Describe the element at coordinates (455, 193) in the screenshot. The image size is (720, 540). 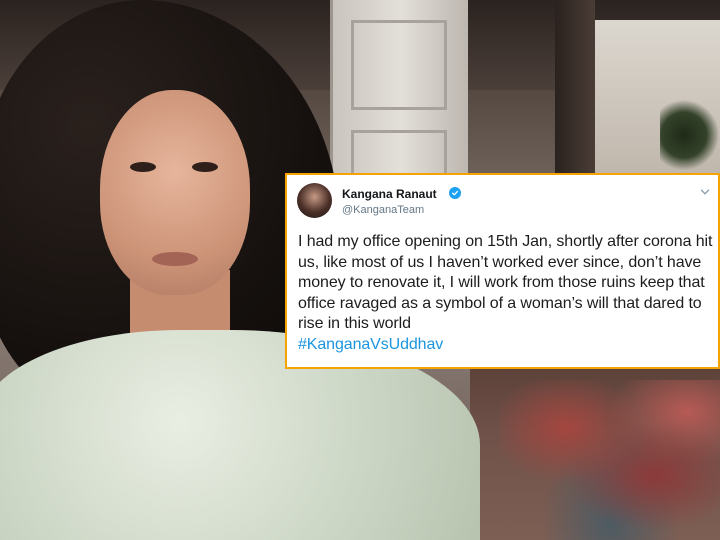
I see `verified-badge-icon` at that location.